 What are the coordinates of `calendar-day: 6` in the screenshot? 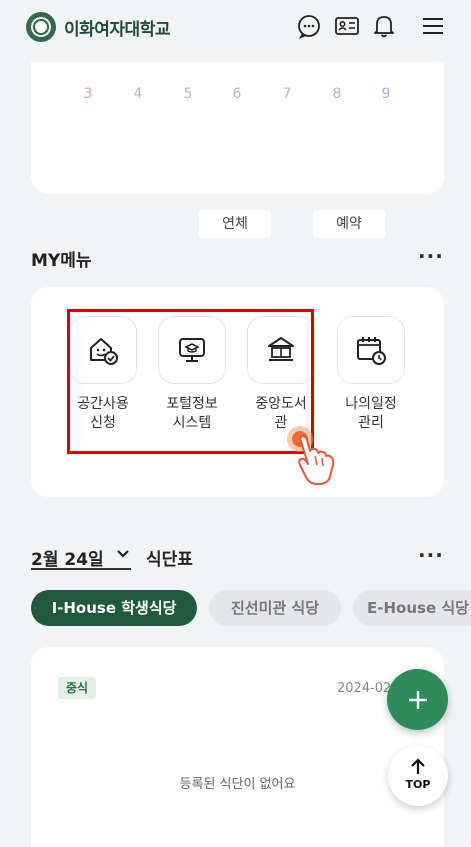 It's located at (237, 94).